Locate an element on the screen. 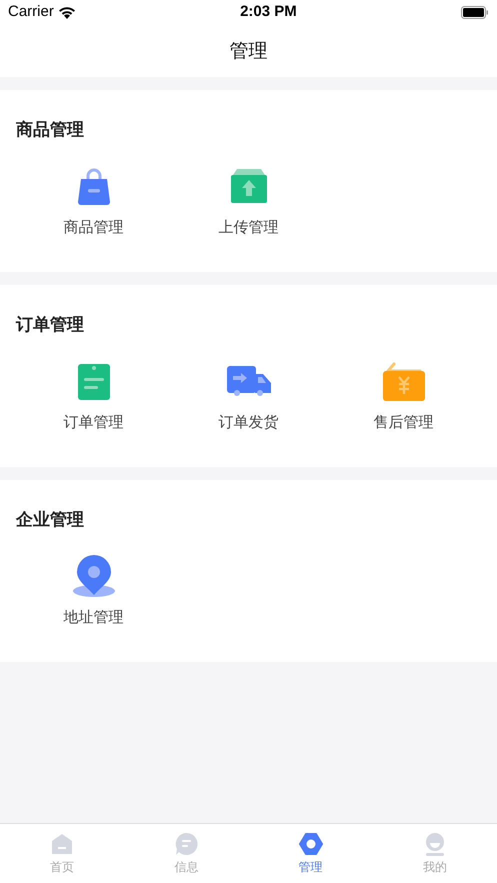  battery-icon is located at coordinates (474, 12).